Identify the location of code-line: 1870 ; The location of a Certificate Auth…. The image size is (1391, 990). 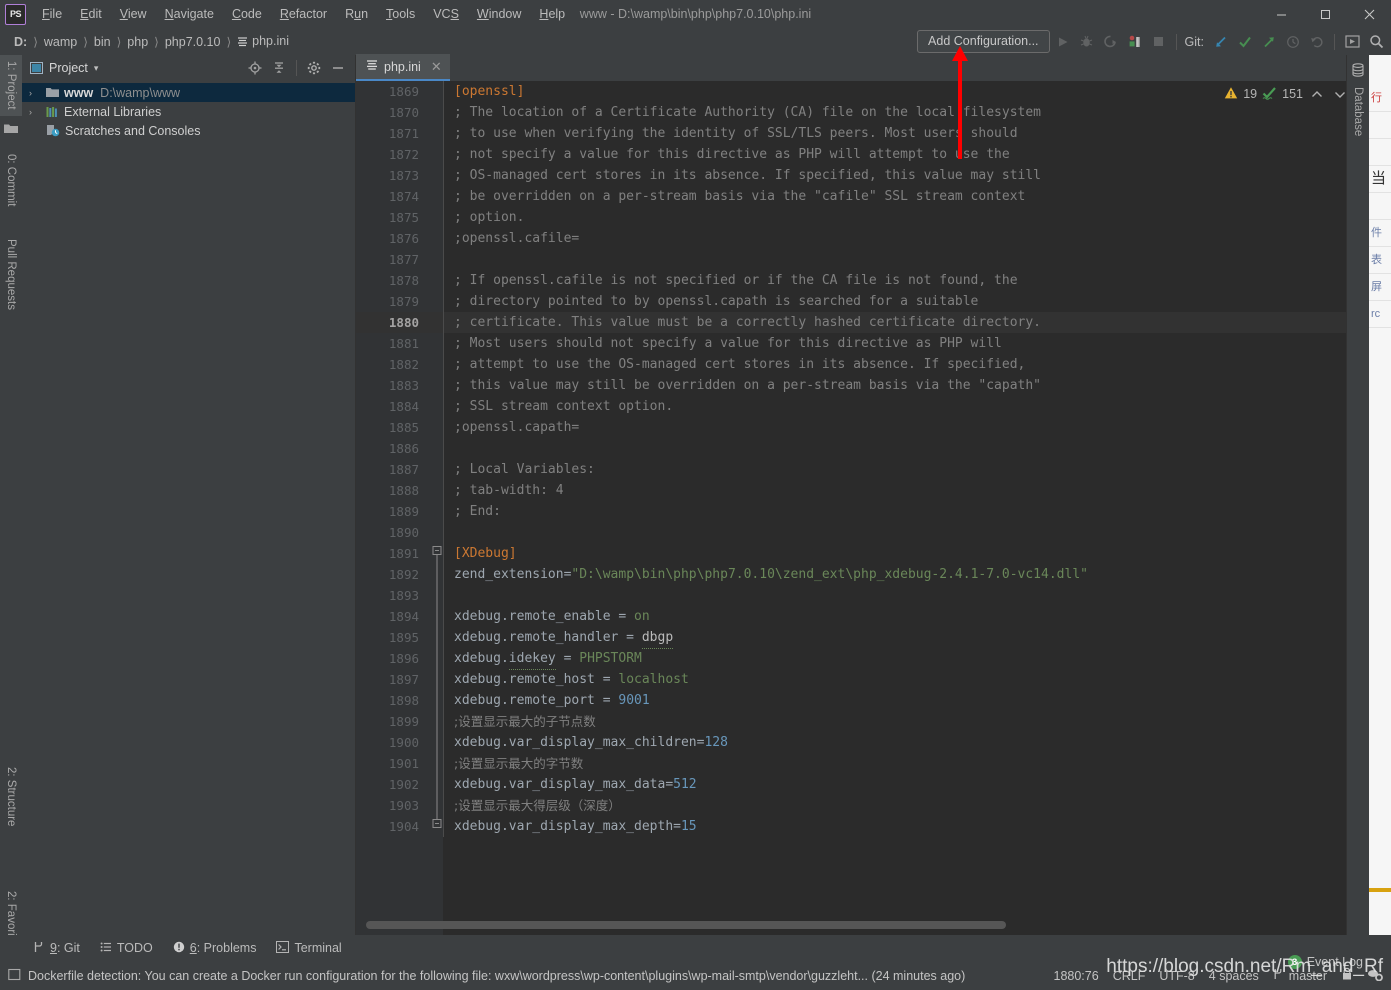
(862, 112).